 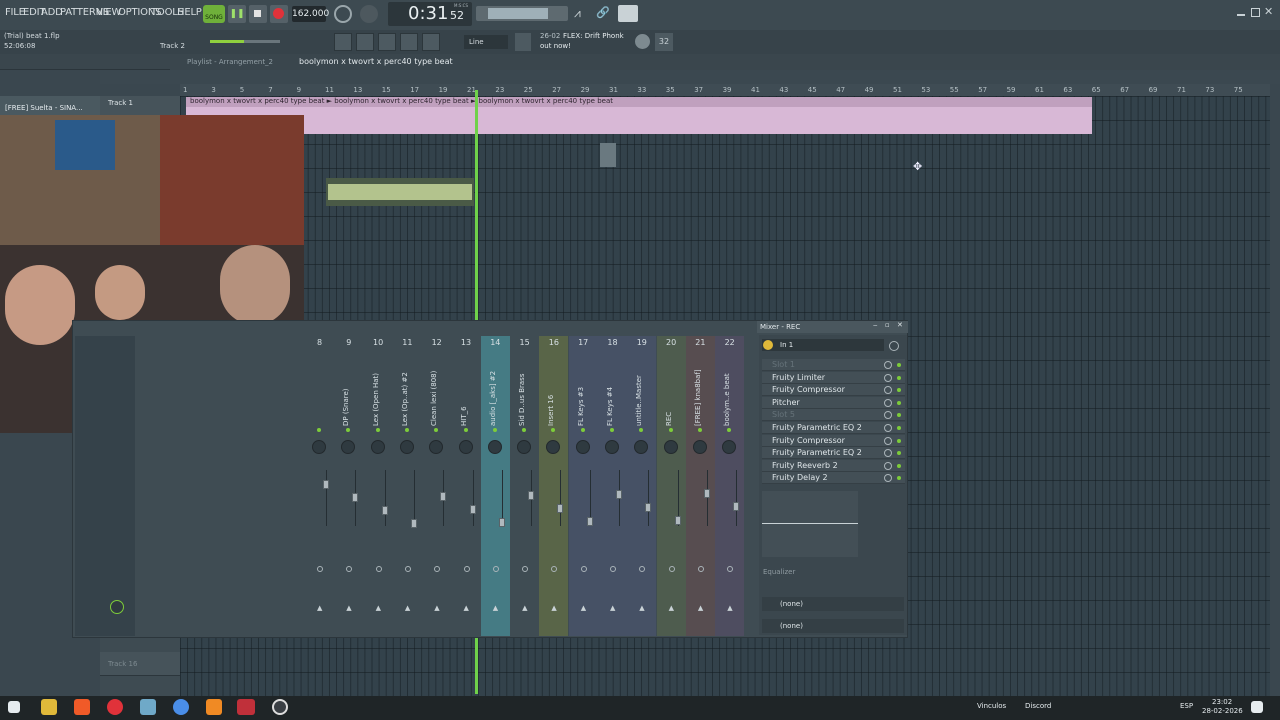 I want to click on mixer-close-icon: ✕, so click(x=900, y=325).